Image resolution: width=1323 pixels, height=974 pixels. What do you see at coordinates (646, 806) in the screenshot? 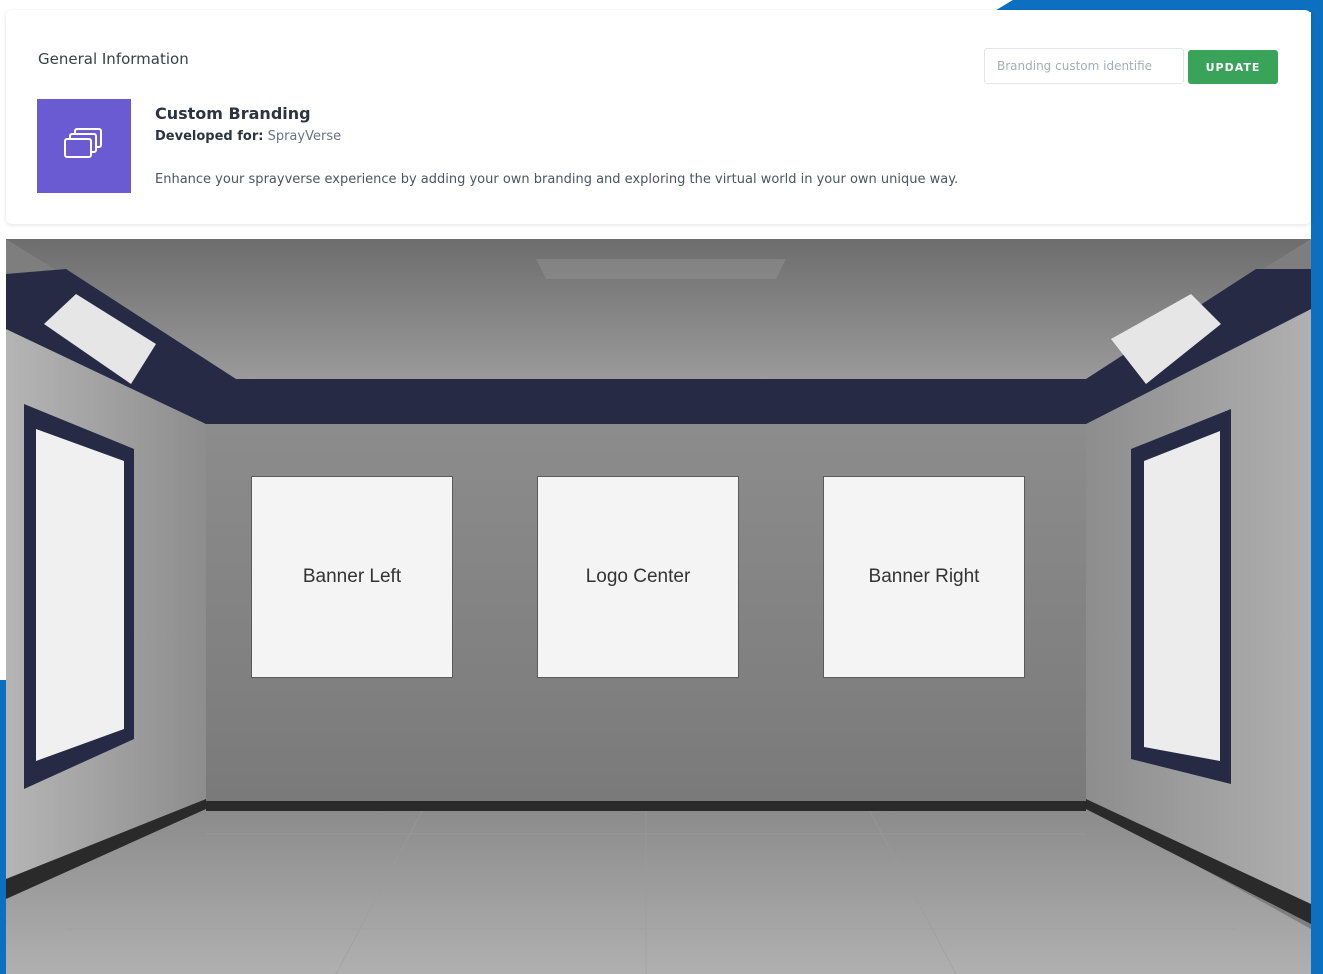
I see `back-baseboard` at bounding box center [646, 806].